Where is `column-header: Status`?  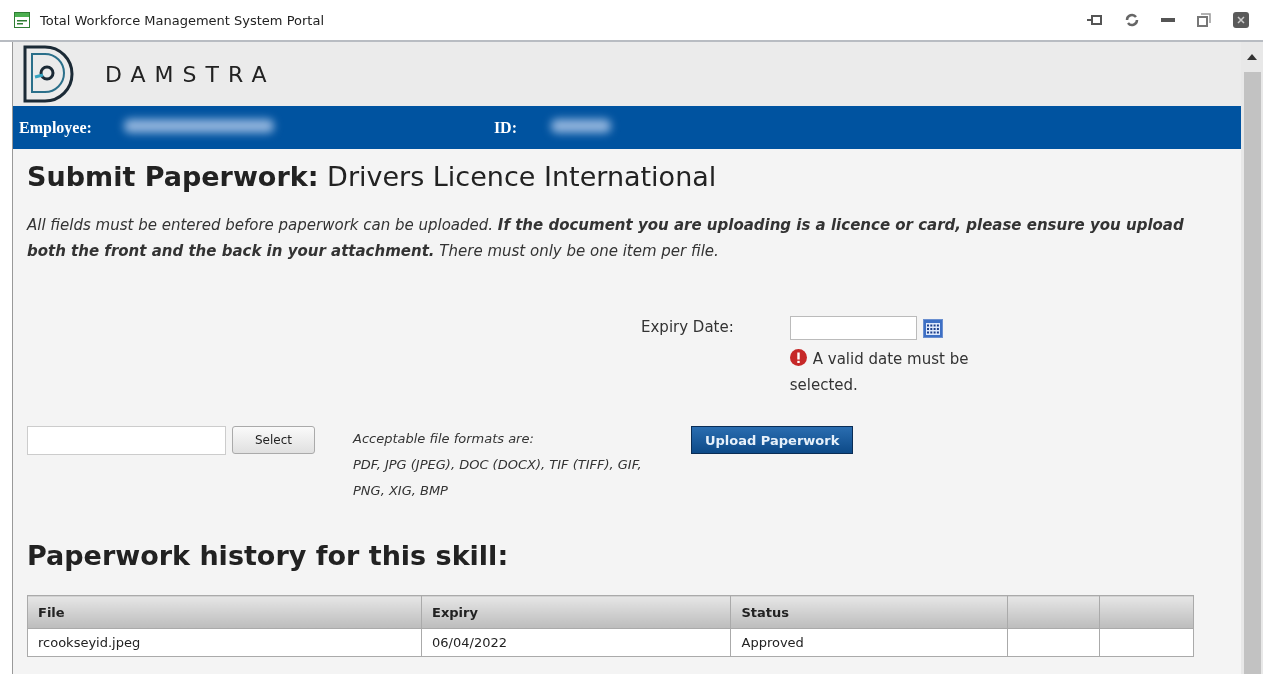 column-header: Status is located at coordinates (869, 612).